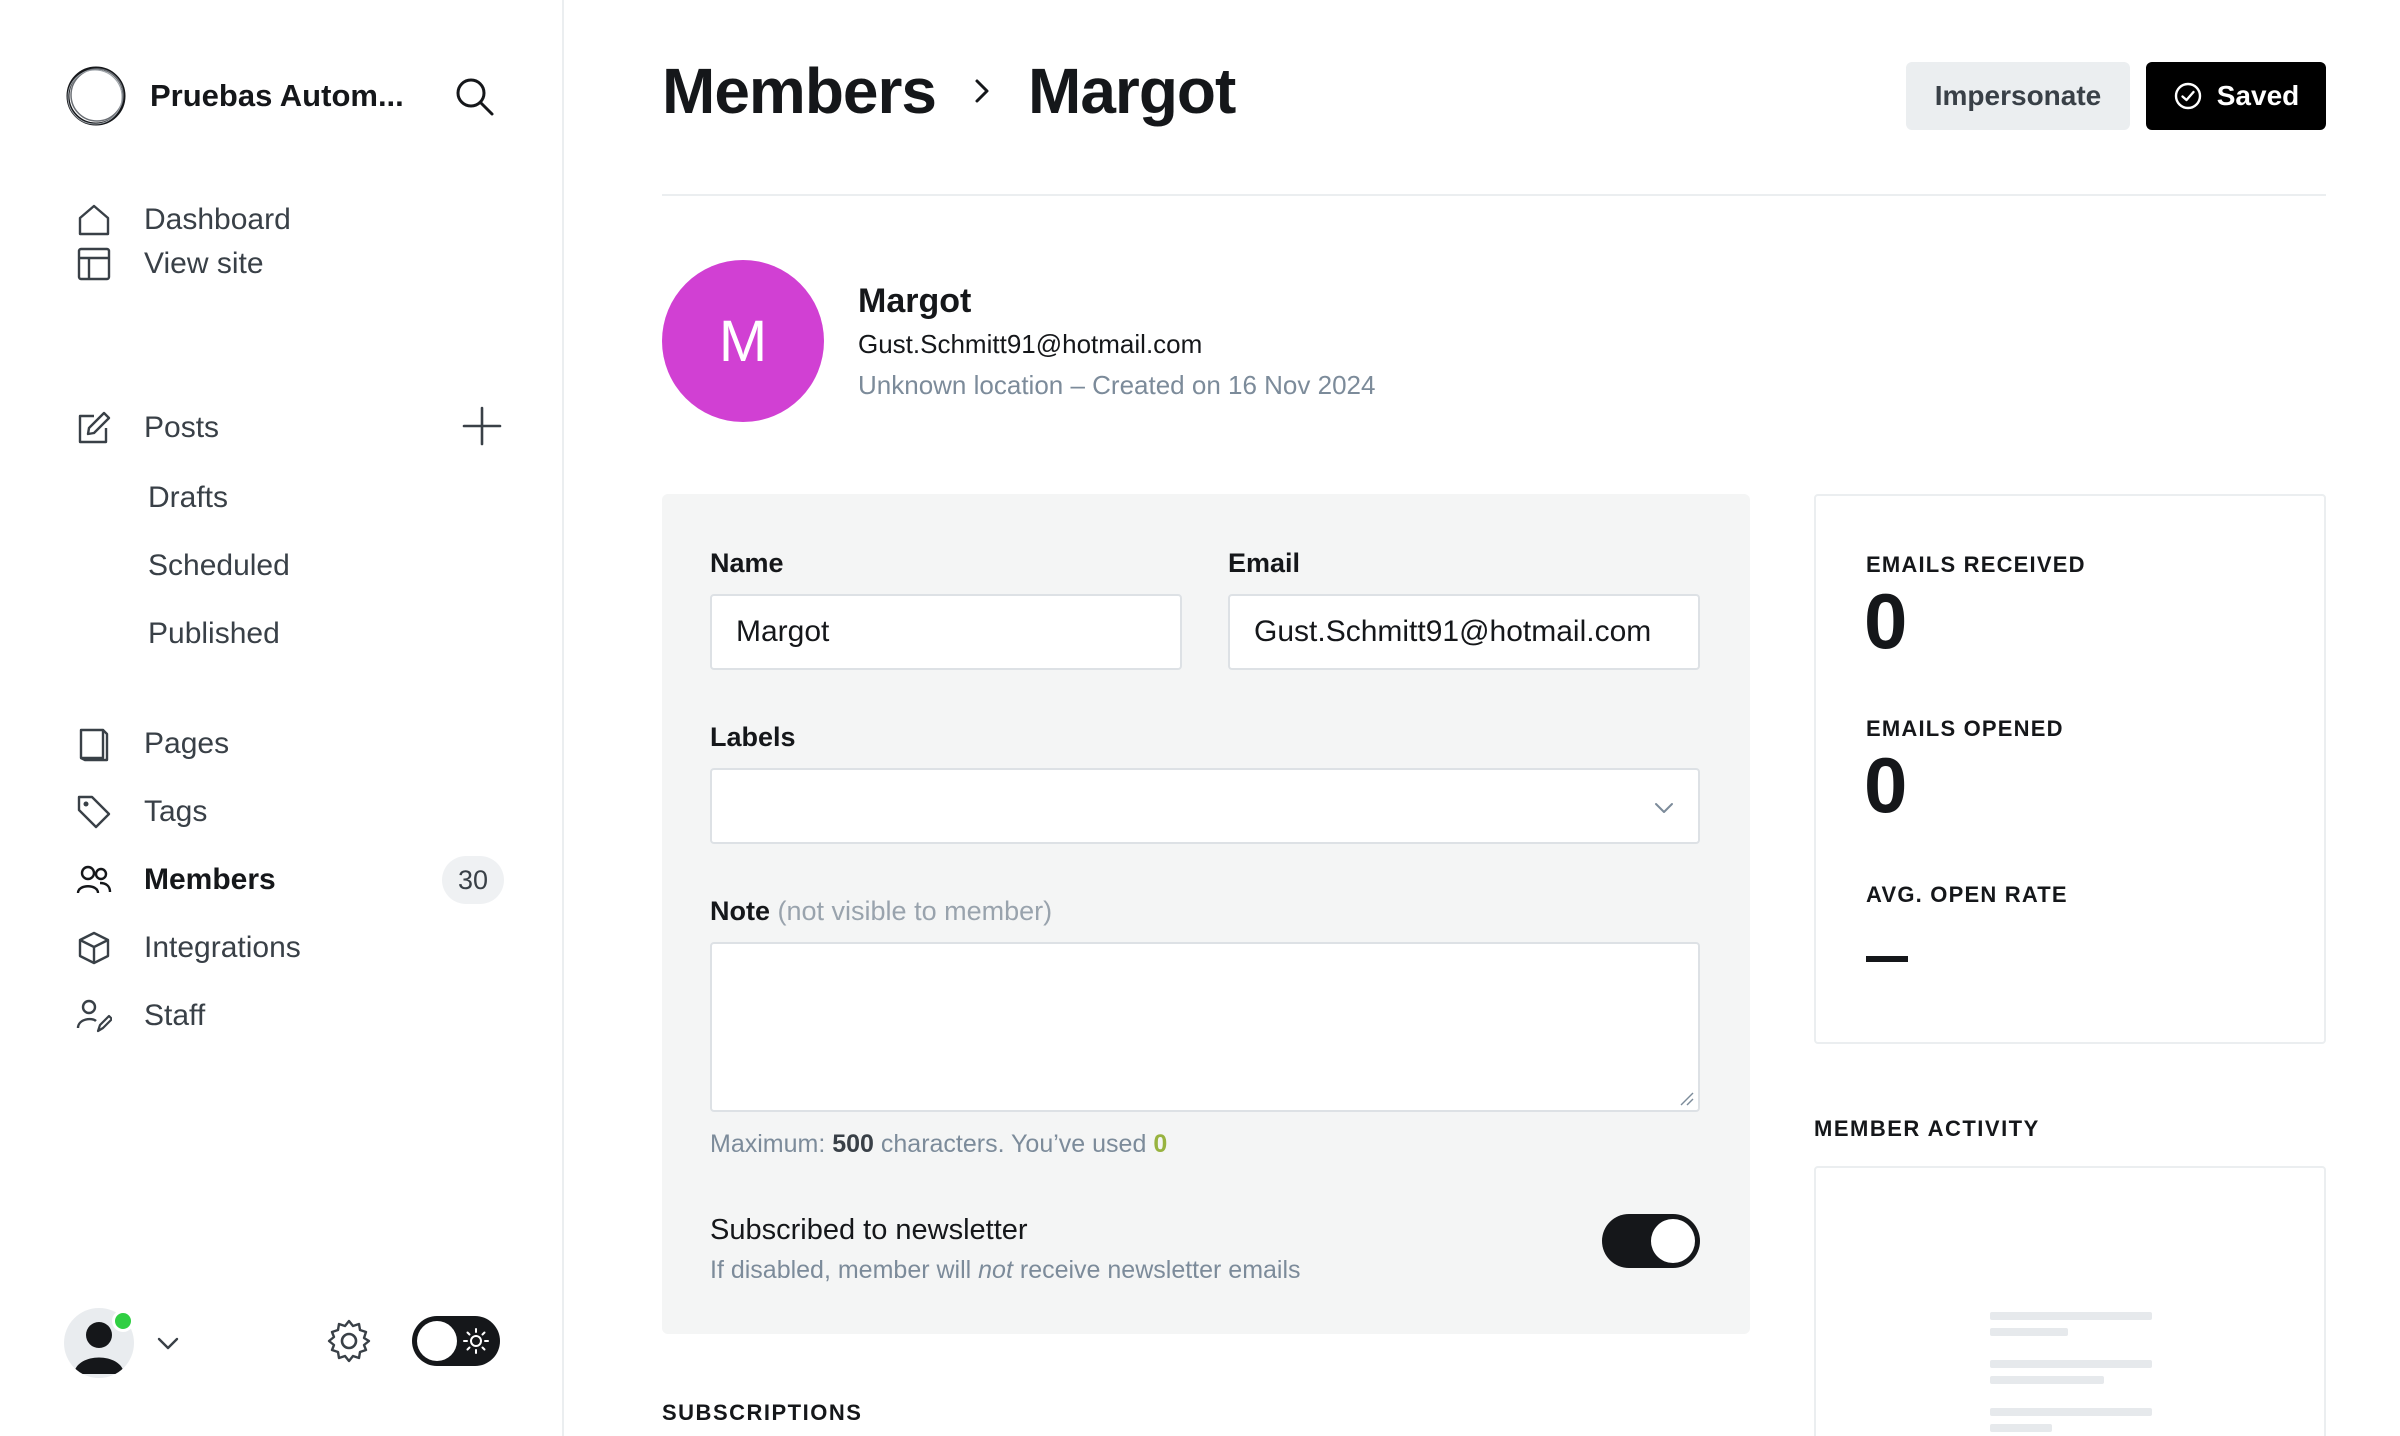  What do you see at coordinates (995, 1270) in the screenshot?
I see `newsletter-desc-em: not` at bounding box center [995, 1270].